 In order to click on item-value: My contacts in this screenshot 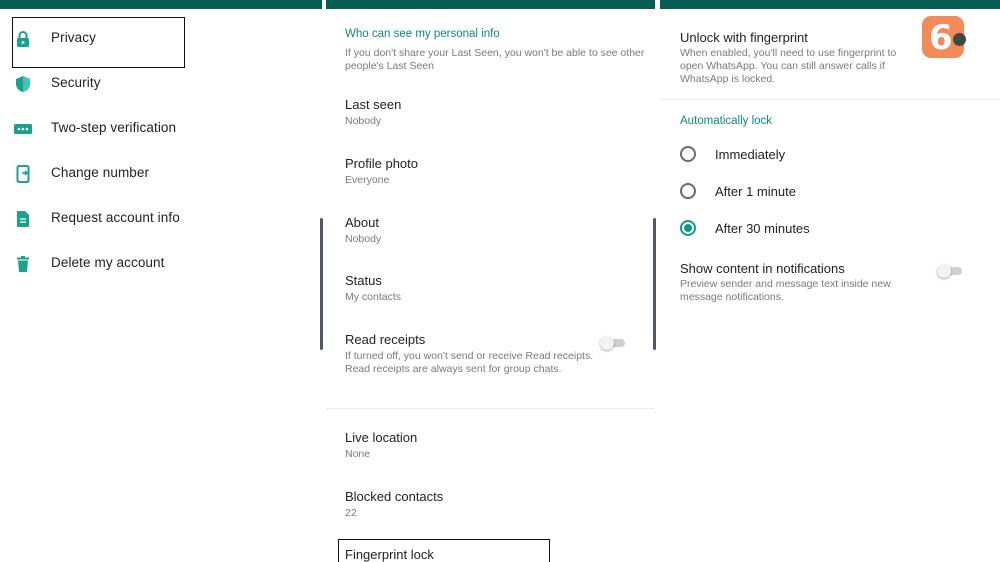, I will do `click(373, 297)`.